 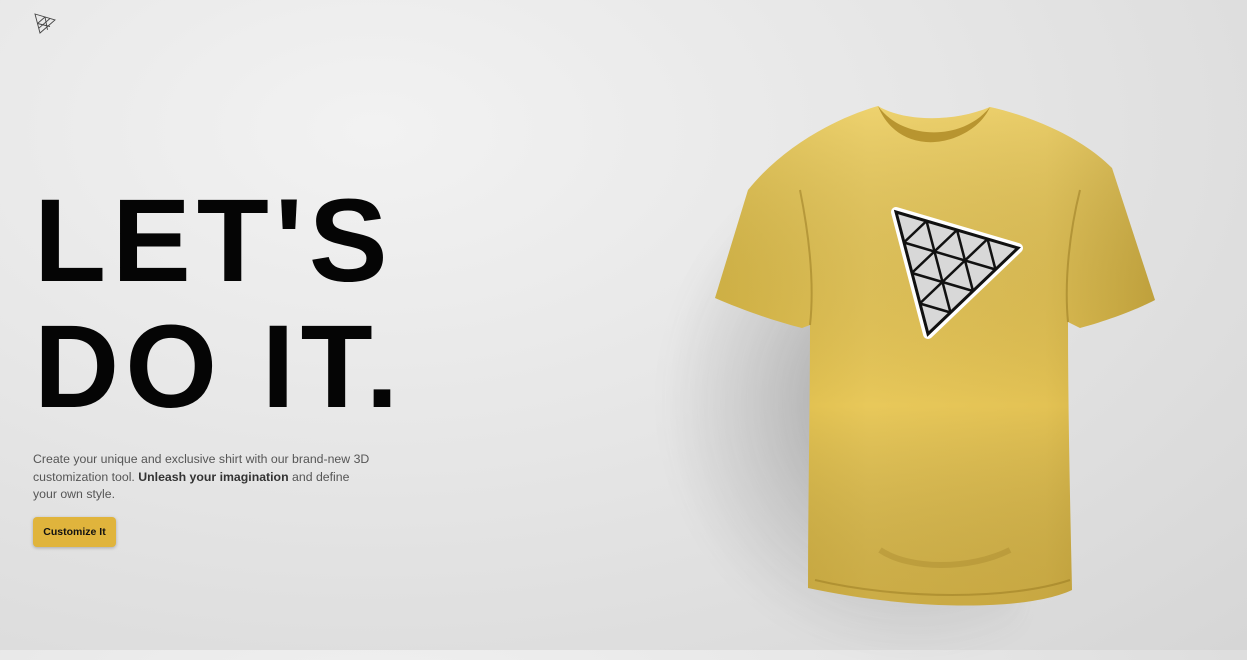 What do you see at coordinates (219, 367) in the screenshot?
I see `headline-line-2: DO IT.` at bounding box center [219, 367].